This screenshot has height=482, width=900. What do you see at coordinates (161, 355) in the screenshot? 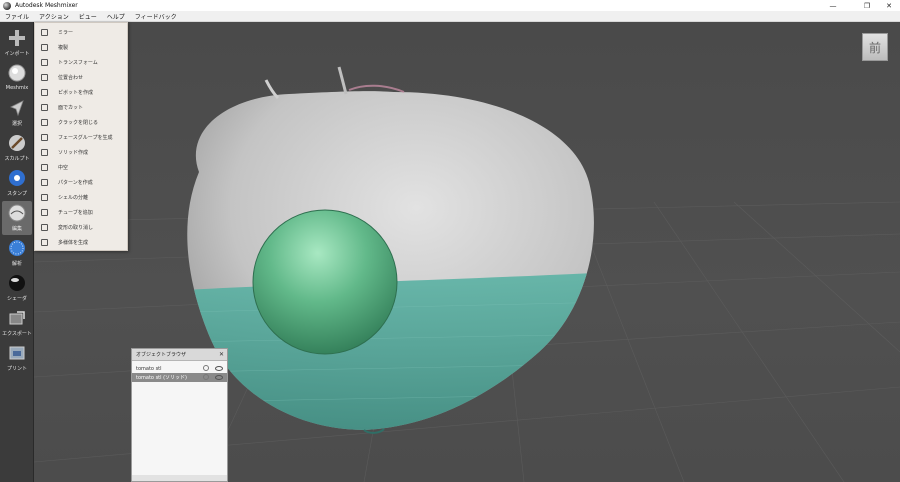
I see `object-browser-title: オブジェクトブラウザ` at bounding box center [161, 355].